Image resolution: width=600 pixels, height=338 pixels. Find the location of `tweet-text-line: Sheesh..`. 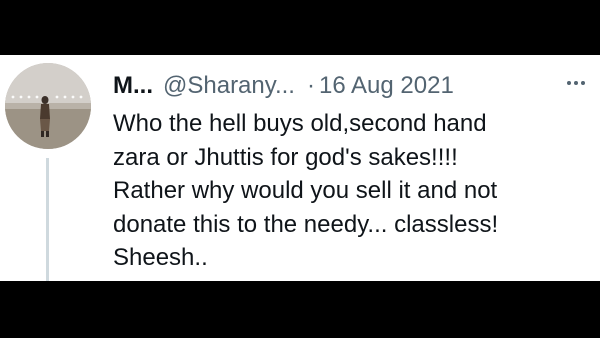

tweet-text-line: Sheesh.. is located at coordinates (160, 257).